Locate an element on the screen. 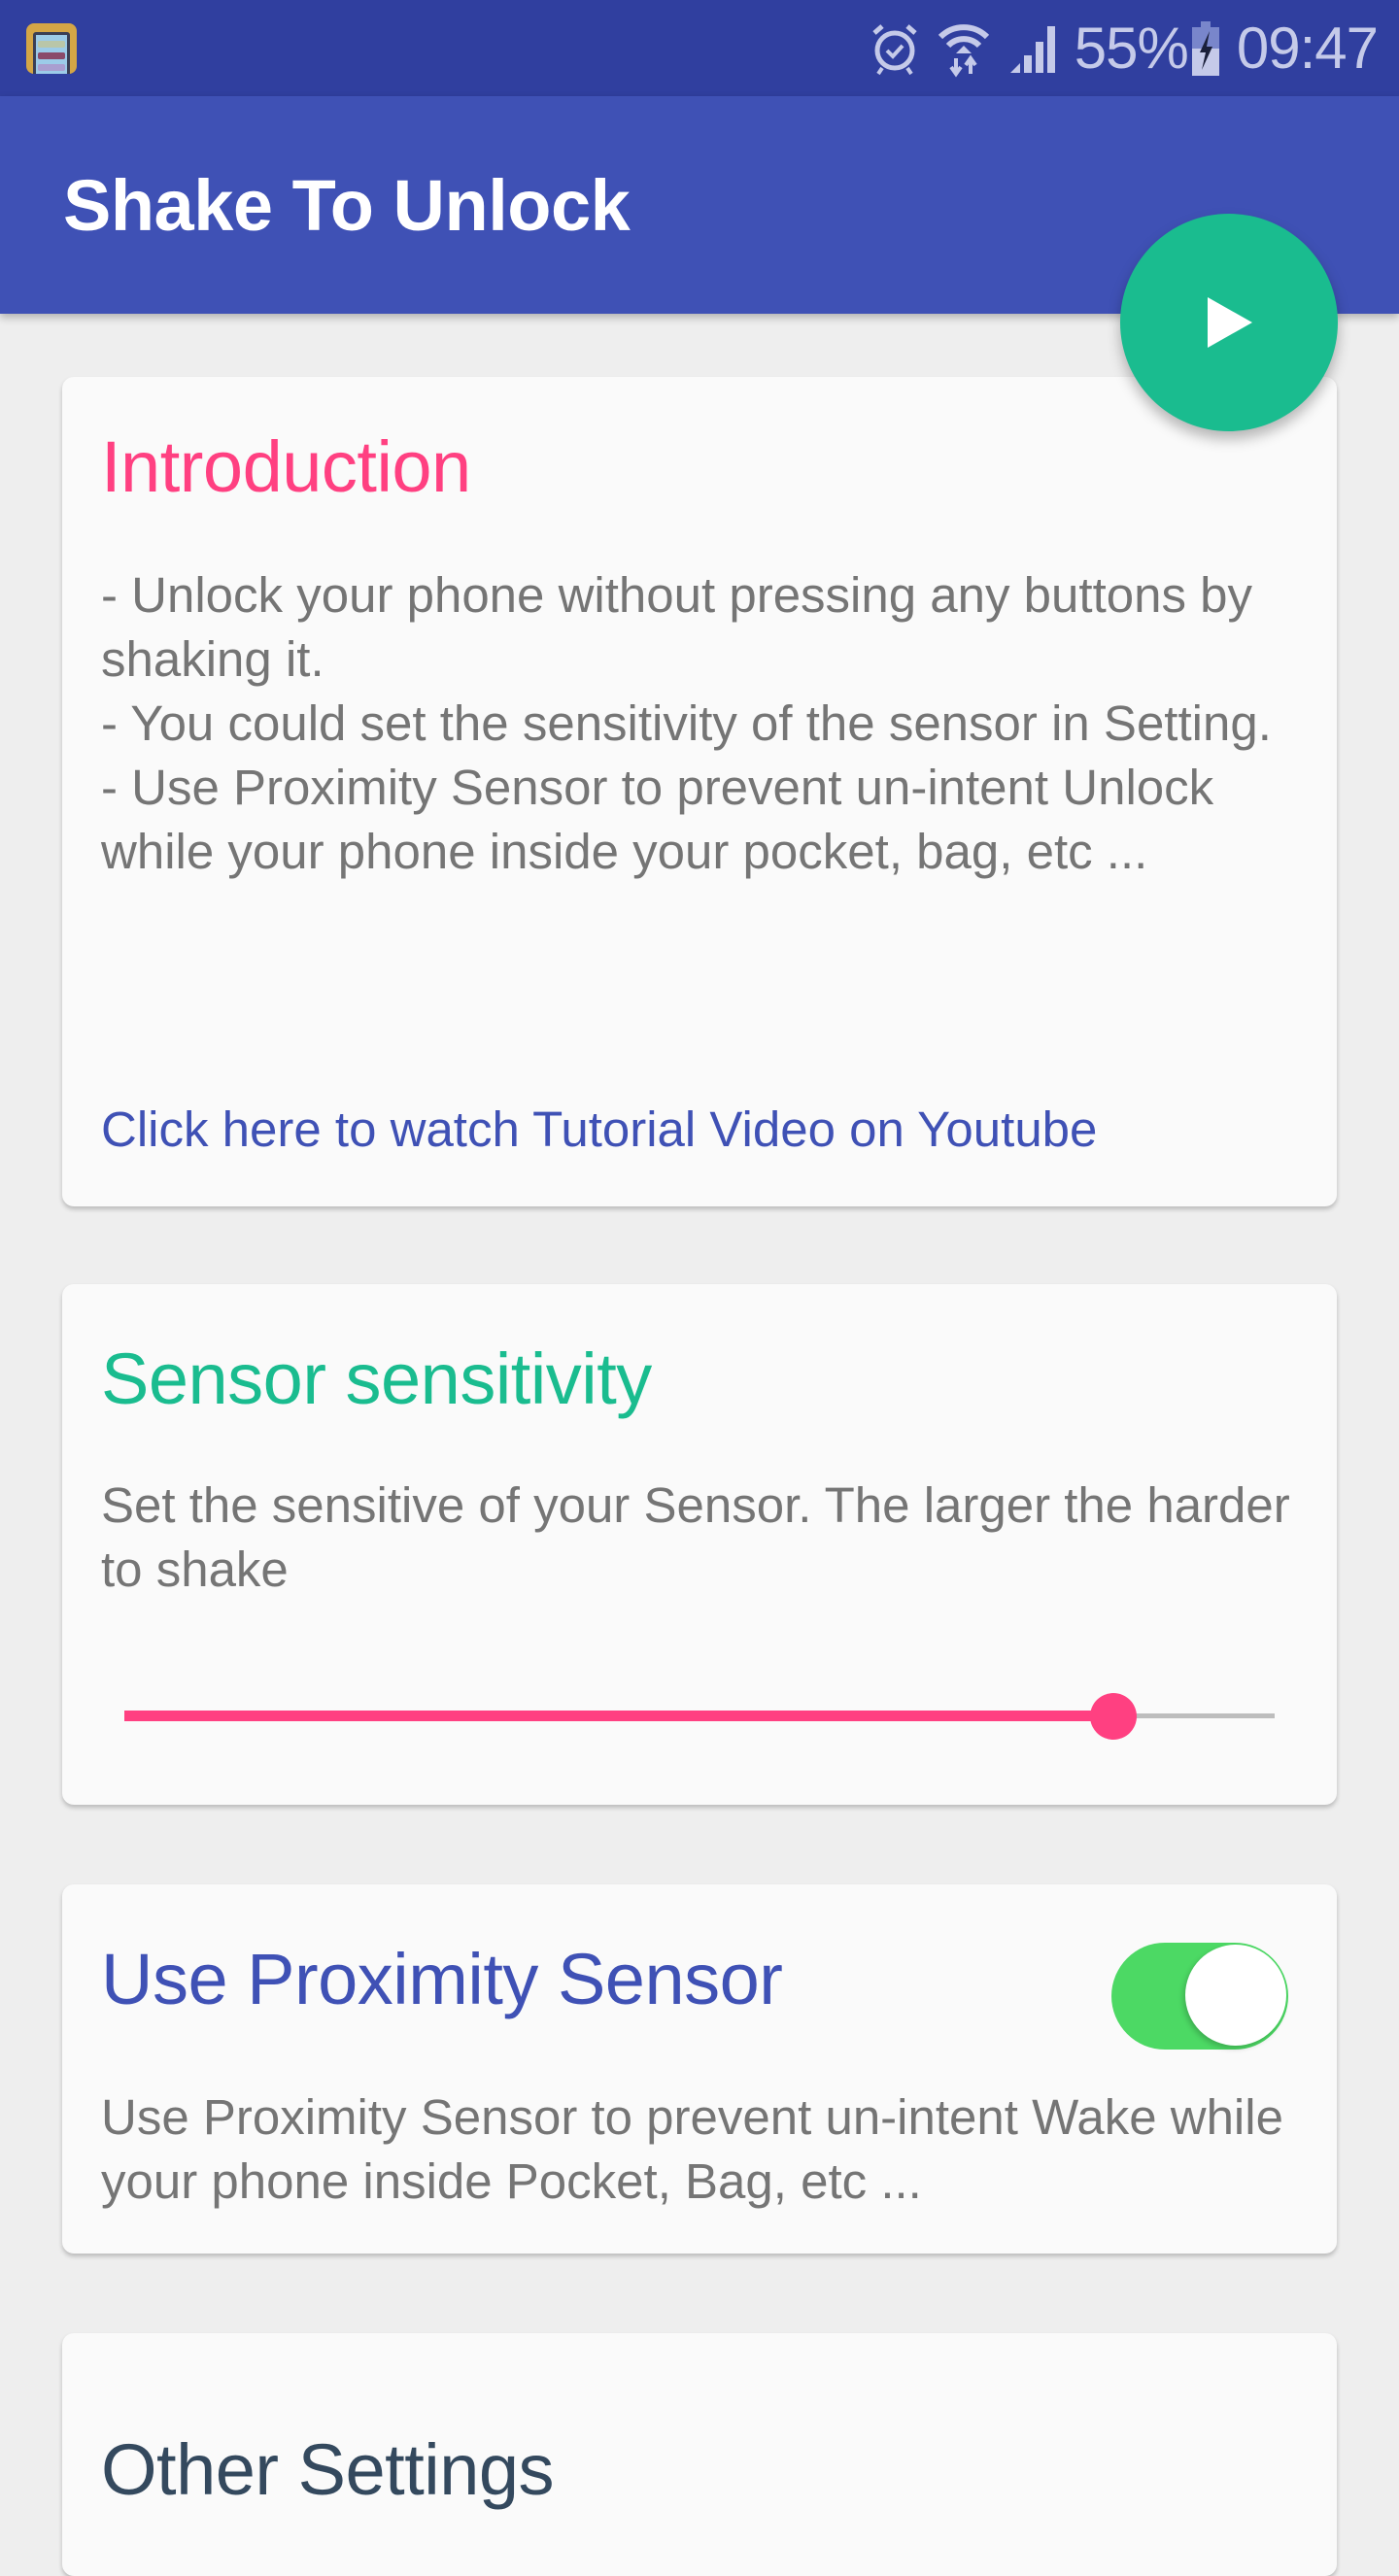 The height and width of the screenshot is (2576, 1399). sensor-sensitivity-title: Sensor sensitivity is located at coordinates (376, 1379).